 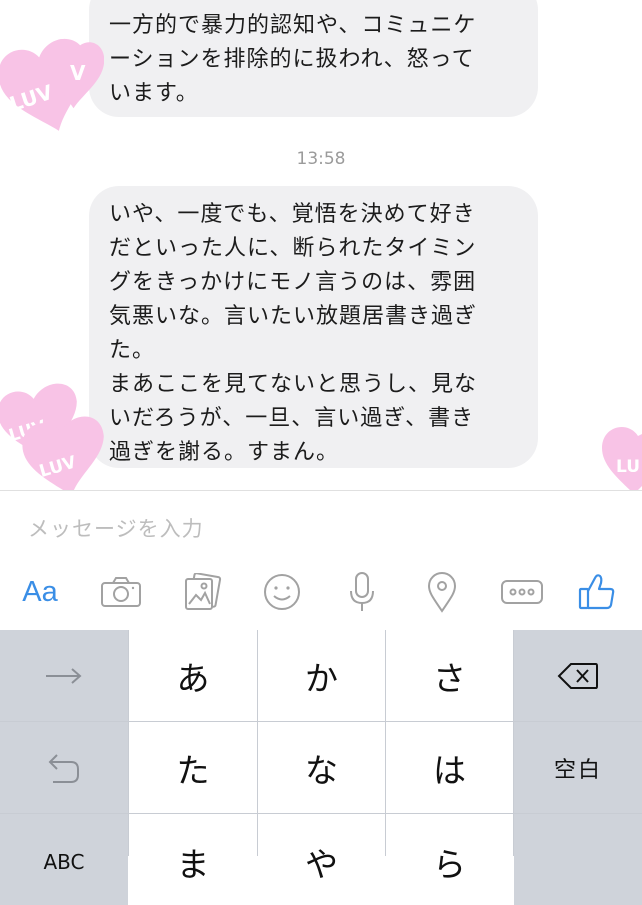 What do you see at coordinates (321, 675) in the screenshot?
I see `key-ka: か` at bounding box center [321, 675].